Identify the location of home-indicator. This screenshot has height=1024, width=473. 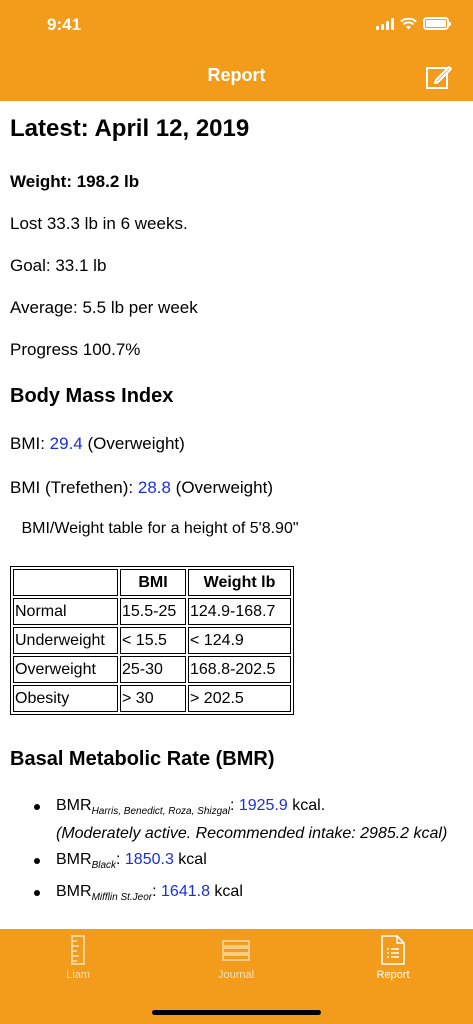
(236, 1012).